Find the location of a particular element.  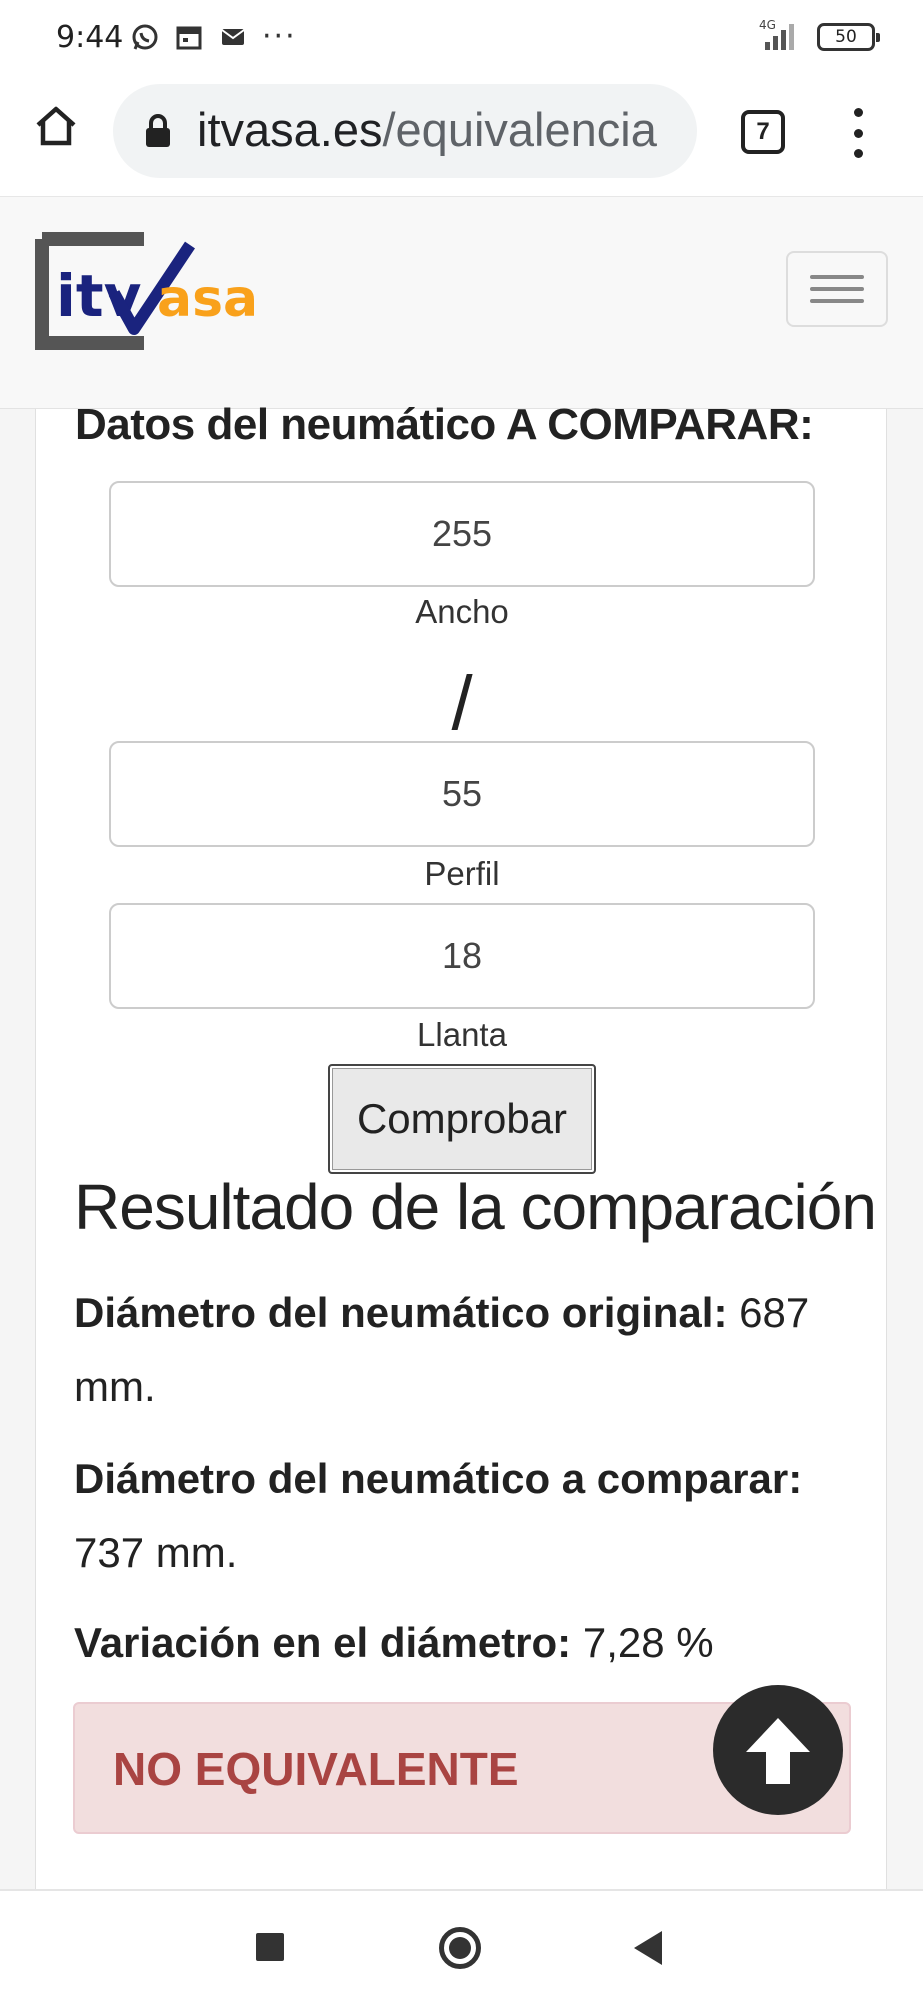

battery-level: 50 is located at coordinates (846, 37).